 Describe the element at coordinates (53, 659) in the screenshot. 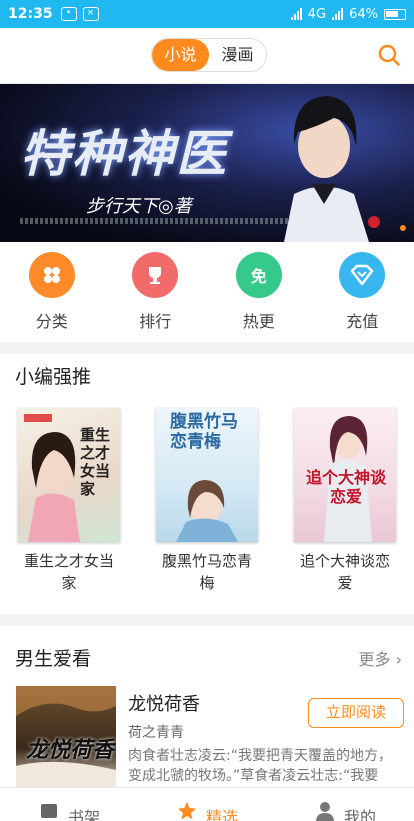

I see `boys-like-title: 男生爱看` at that location.